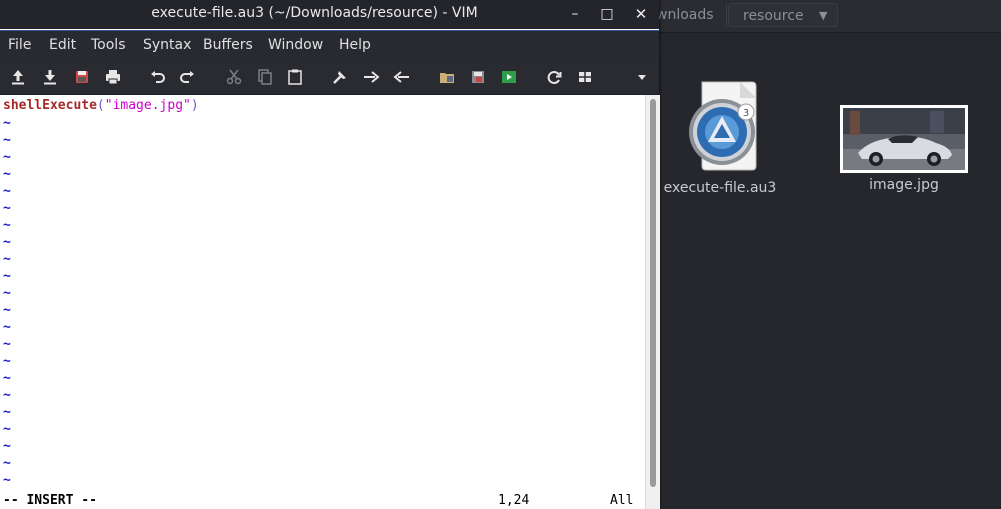  I want to click on copy-icon, so click(265, 77).